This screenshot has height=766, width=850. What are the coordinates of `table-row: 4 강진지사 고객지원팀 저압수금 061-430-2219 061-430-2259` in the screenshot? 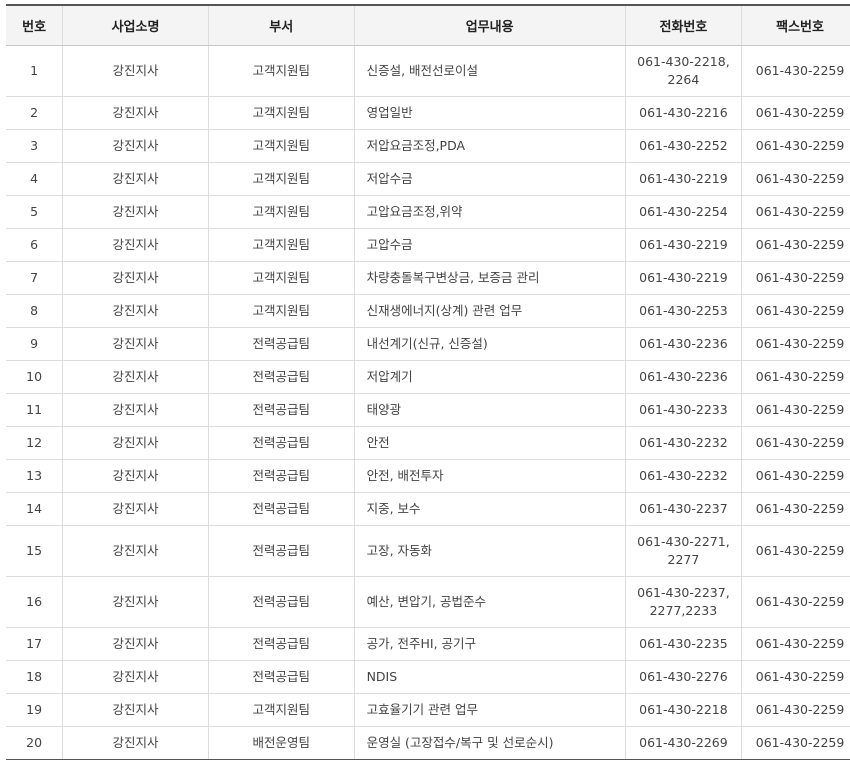 It's located at (428, 179).